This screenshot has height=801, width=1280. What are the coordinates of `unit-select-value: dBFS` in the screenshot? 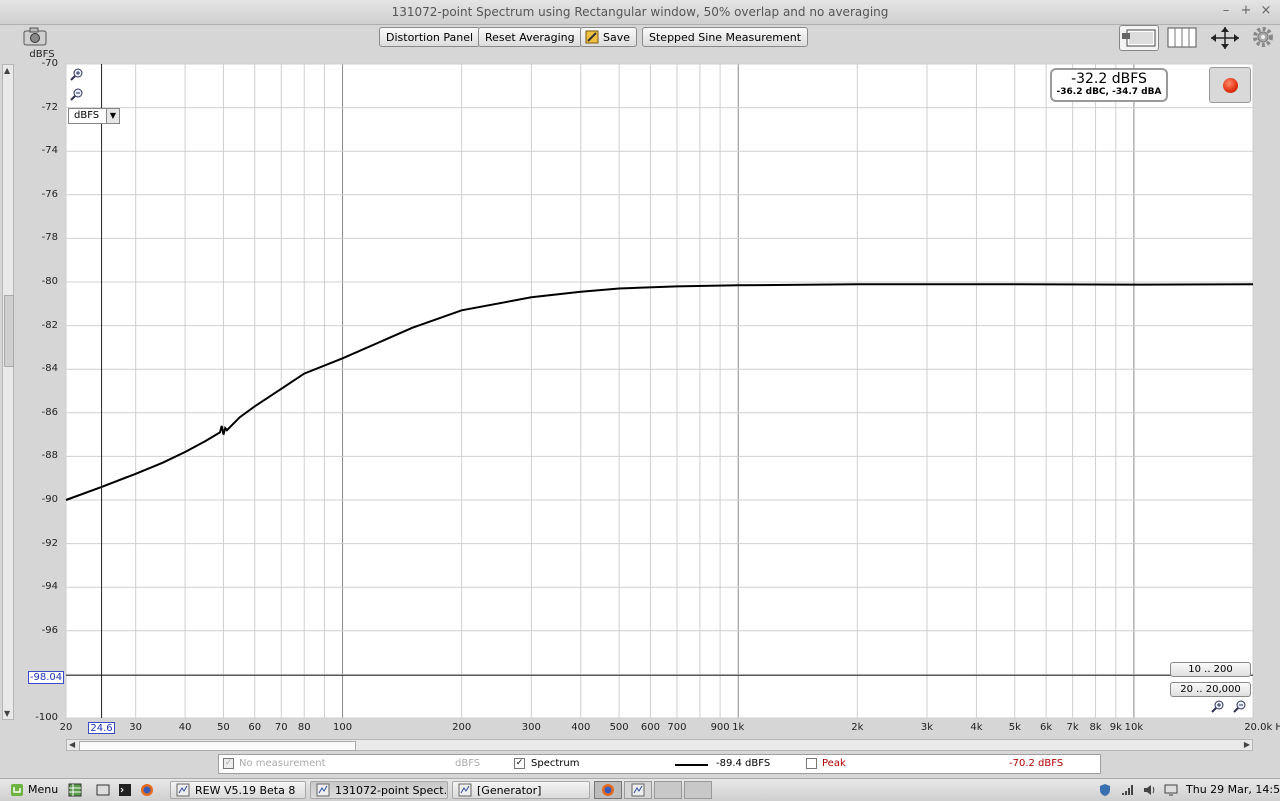 It's located at (87, 115).